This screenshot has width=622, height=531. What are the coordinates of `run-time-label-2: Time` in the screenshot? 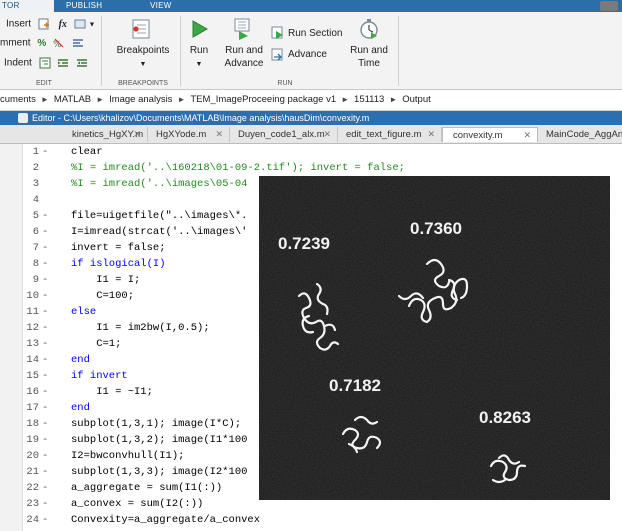 It's located at (369, 63).